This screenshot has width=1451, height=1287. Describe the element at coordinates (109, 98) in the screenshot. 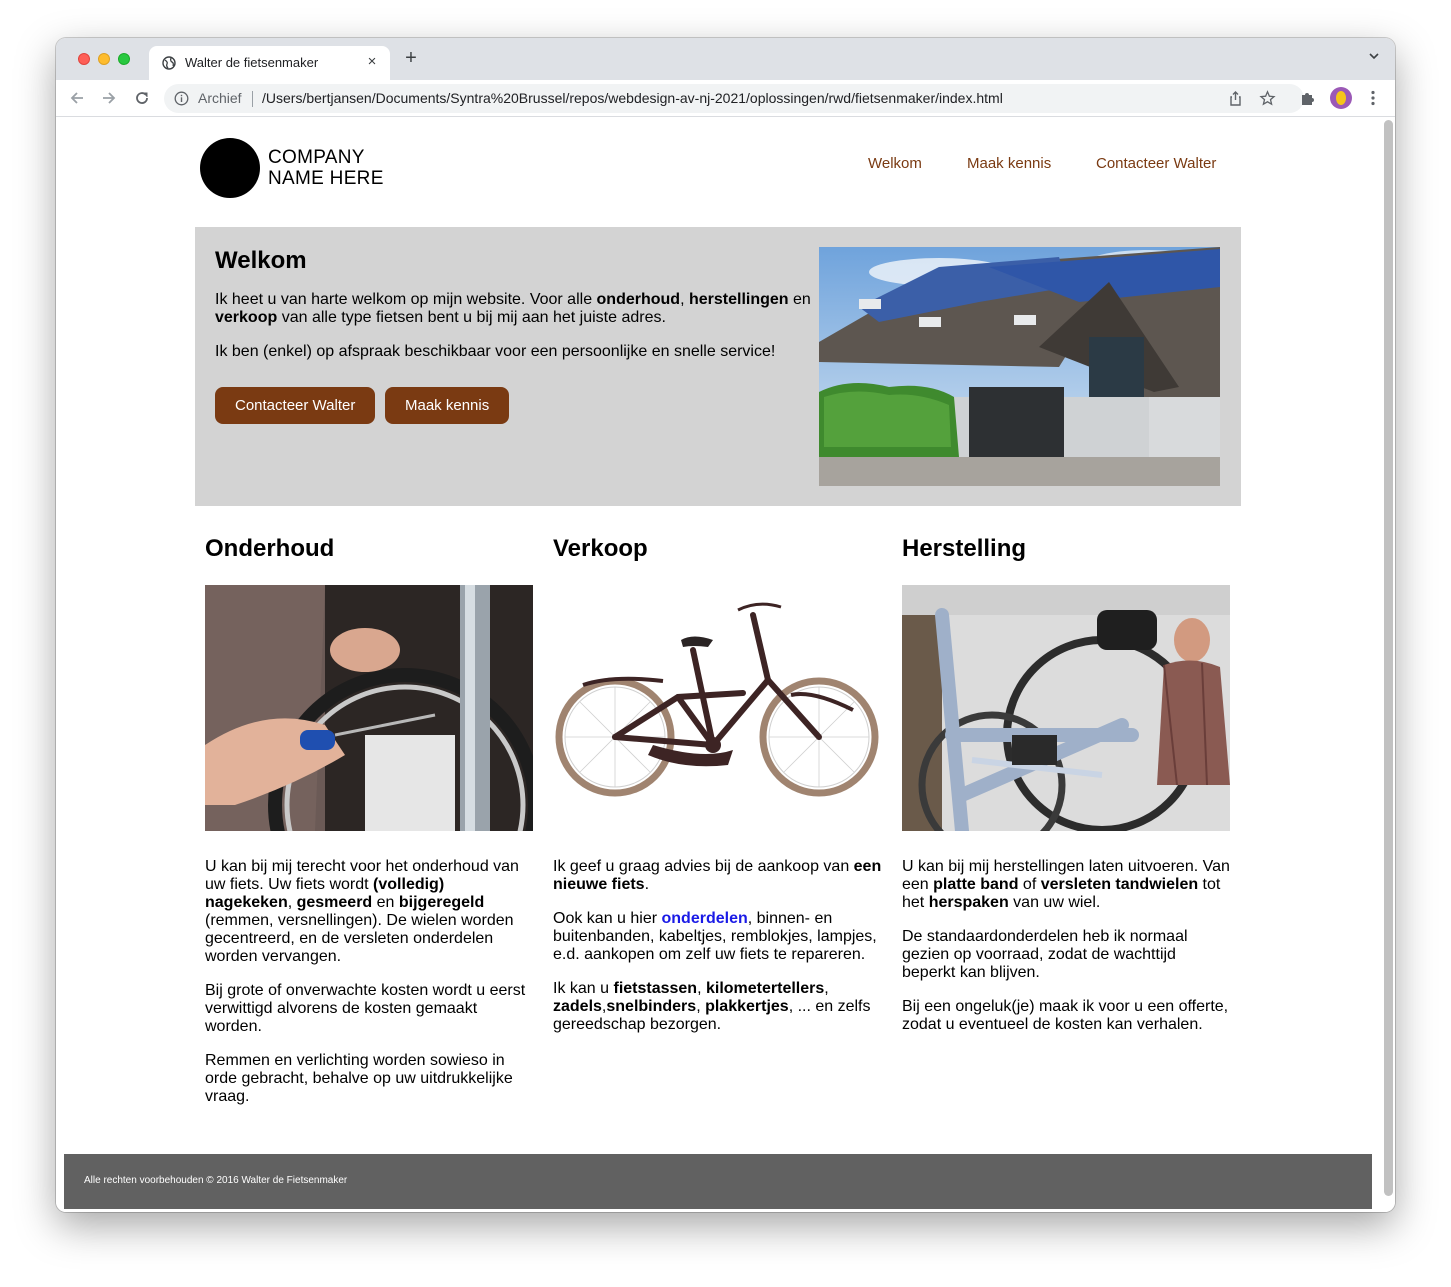

I see `forward-arrow-icon` at that location.